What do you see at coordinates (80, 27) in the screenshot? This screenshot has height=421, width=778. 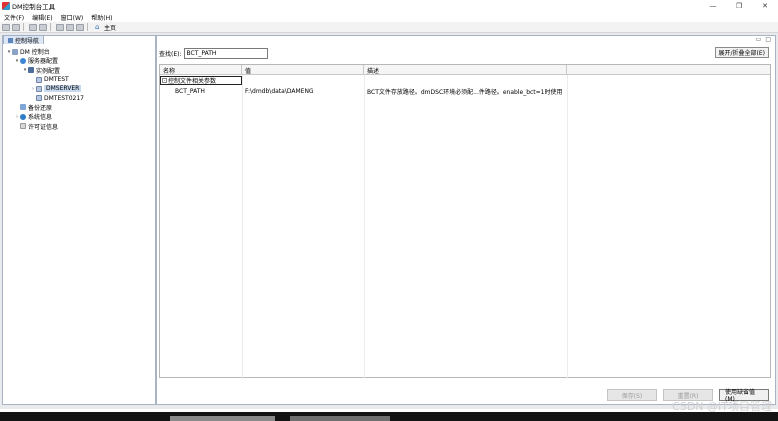 I see `refresh-icon` at bounding box center [80, 27].